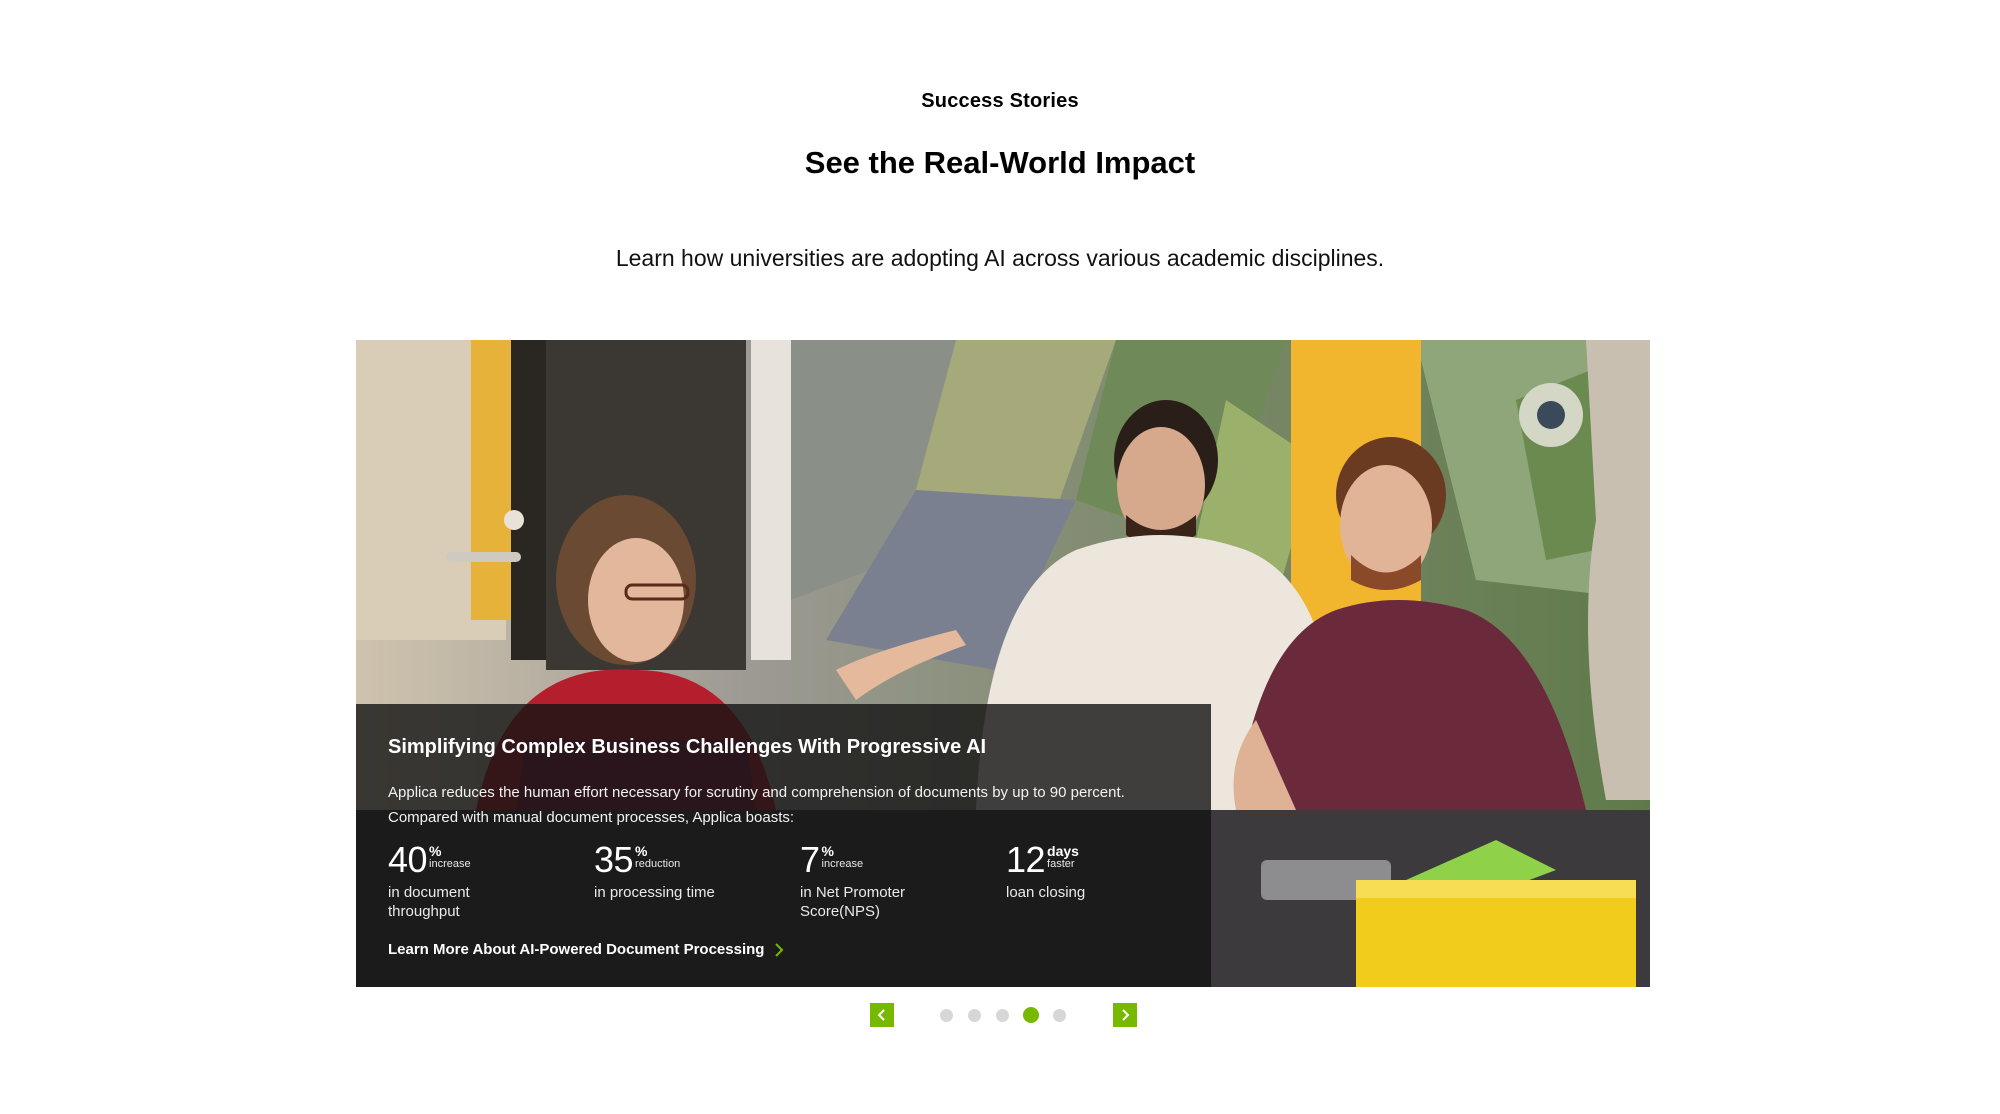 This screenshot has width=2000, height=1114. I want to click on stat-loan-closing: 12 days faster loan closing, so click(1106, 871).